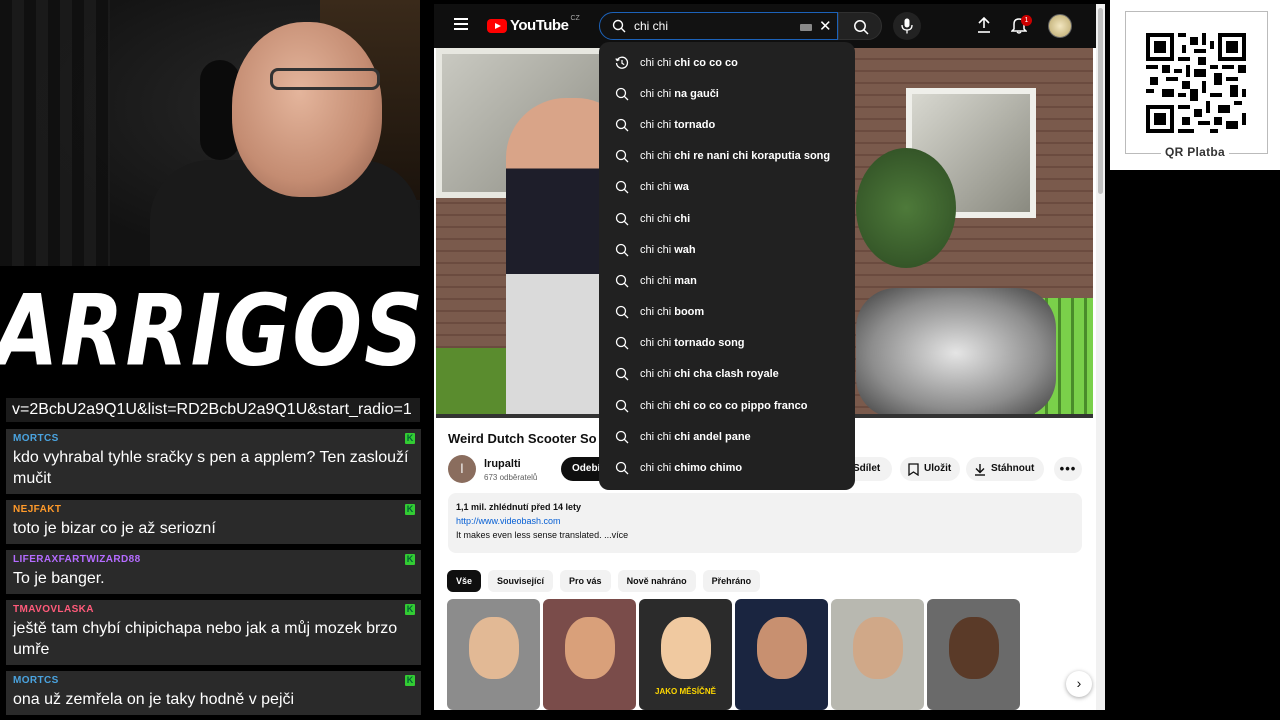  I want to click on chip-recently-uploaded: Nově nahráno, so click(656, 581).